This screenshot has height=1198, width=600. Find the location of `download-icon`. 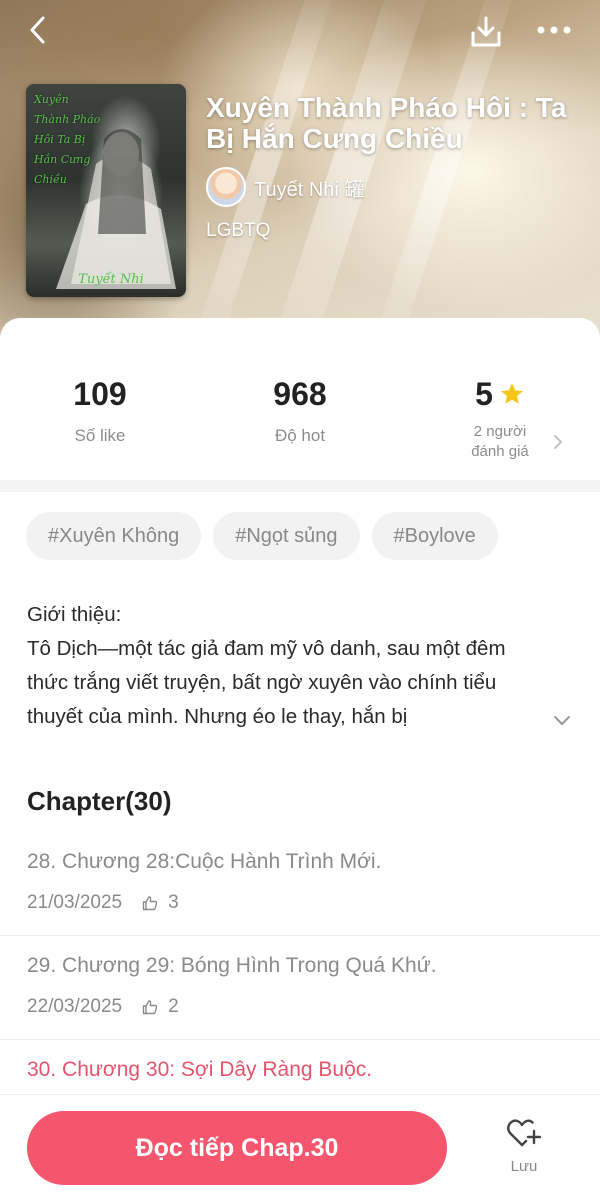

download-icon is located at coordinates (486, 31).